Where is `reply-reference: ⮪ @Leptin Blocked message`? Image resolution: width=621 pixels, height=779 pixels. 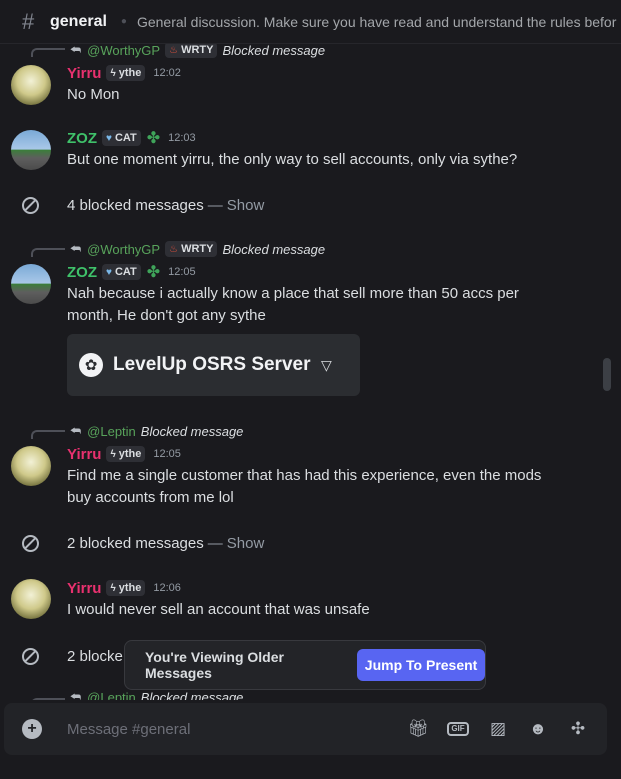 reply-reference: ⮪ @Leptin Blocked message is located at coordinates (156, 431).